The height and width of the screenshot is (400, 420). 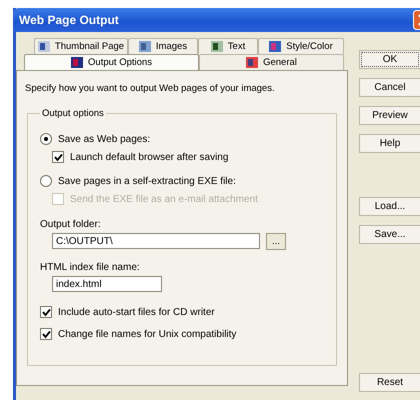 I want to click on checkbox-label: Include auto-start files for CD writer, so click(x=136, y=312).